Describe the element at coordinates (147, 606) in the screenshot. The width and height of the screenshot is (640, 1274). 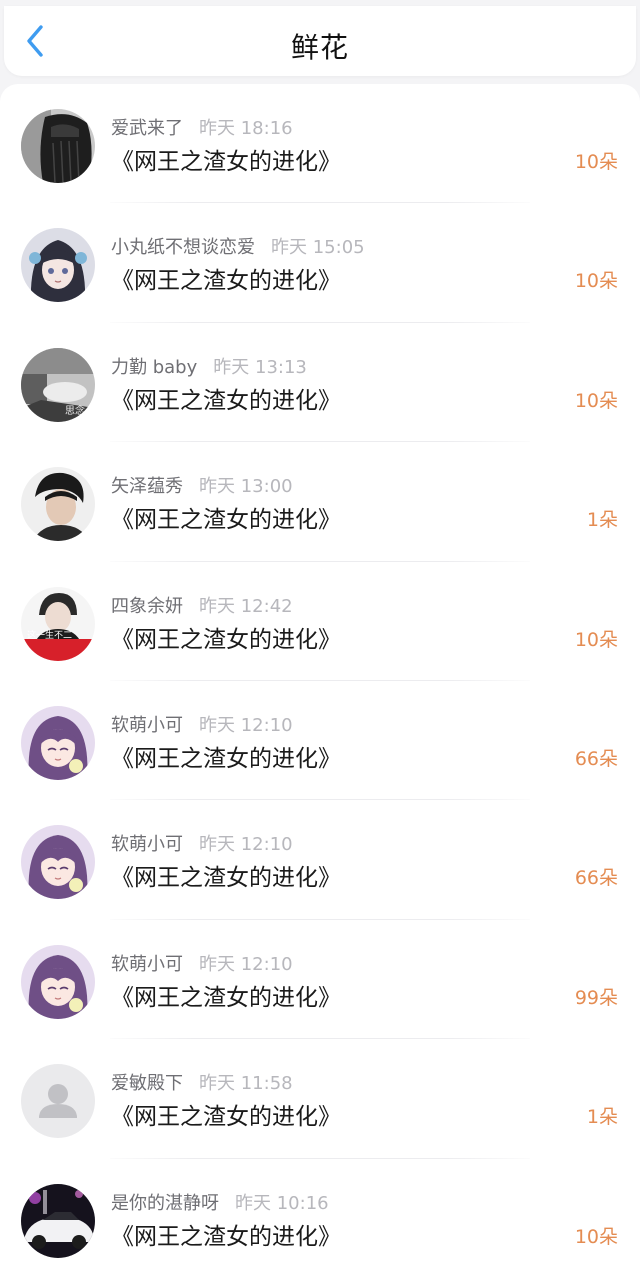
I see `username: 四象余妍` at that location.